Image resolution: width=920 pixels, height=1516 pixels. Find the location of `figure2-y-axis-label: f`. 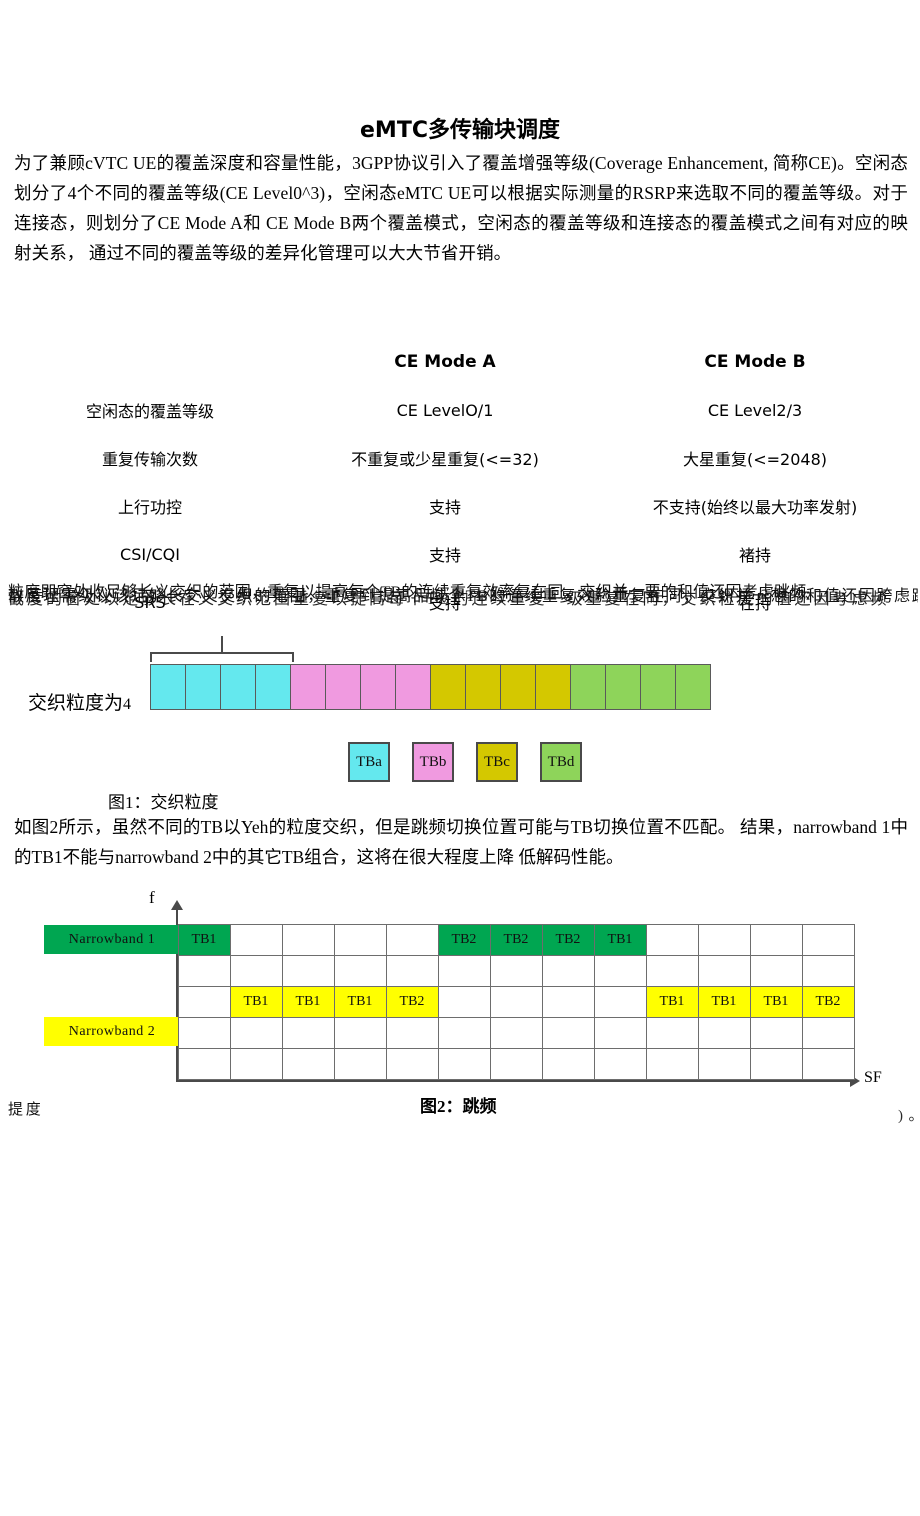

figure2-y-axis-label: f is located at coordinates (152, 897).